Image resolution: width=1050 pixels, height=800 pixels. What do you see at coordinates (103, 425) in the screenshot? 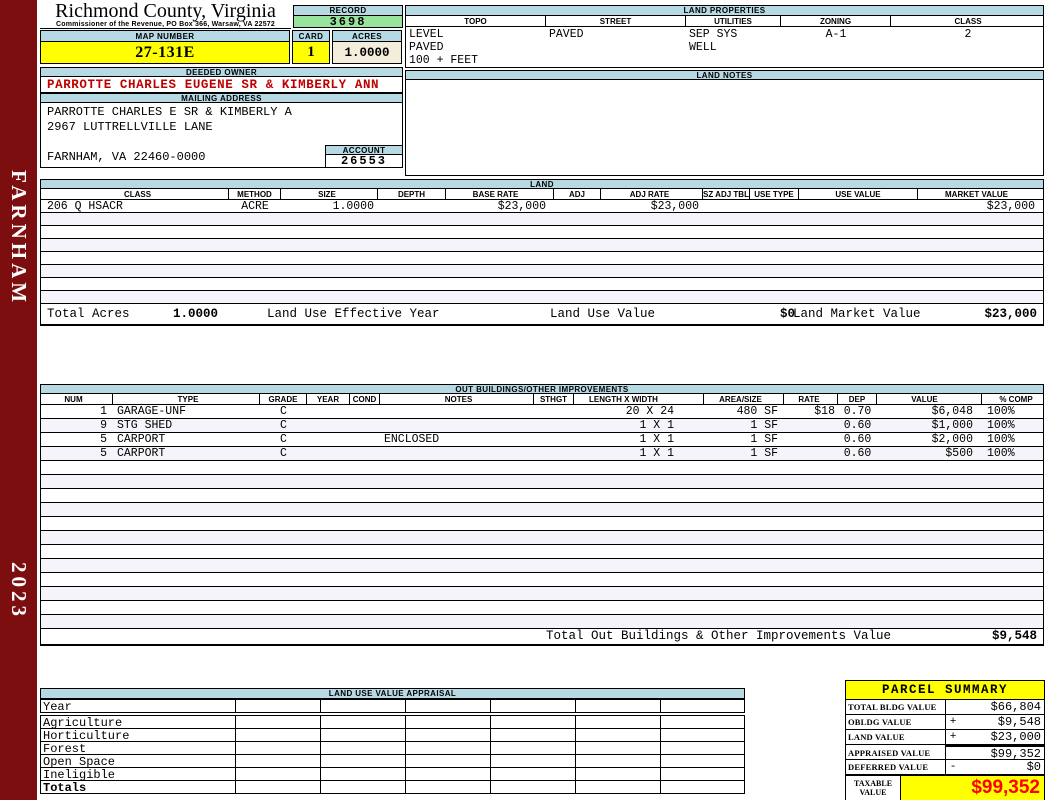
I see `table-cell: 9` at bounding box center [103, 425].